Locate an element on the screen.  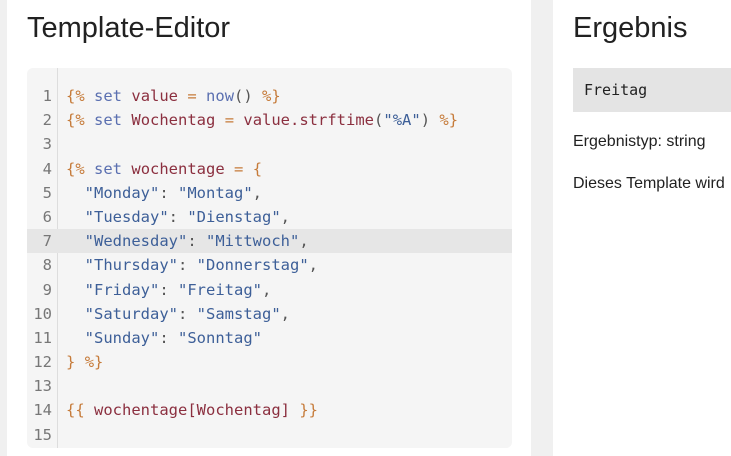
code-line: 9 "Friday": "Freitag", is located at coordinates (269, 290).